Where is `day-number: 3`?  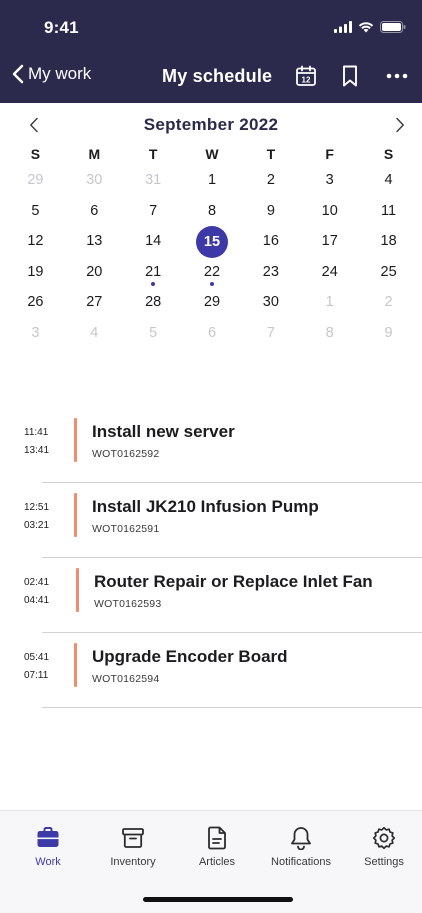 day-number: 3 is located at coordinates (35, 332).